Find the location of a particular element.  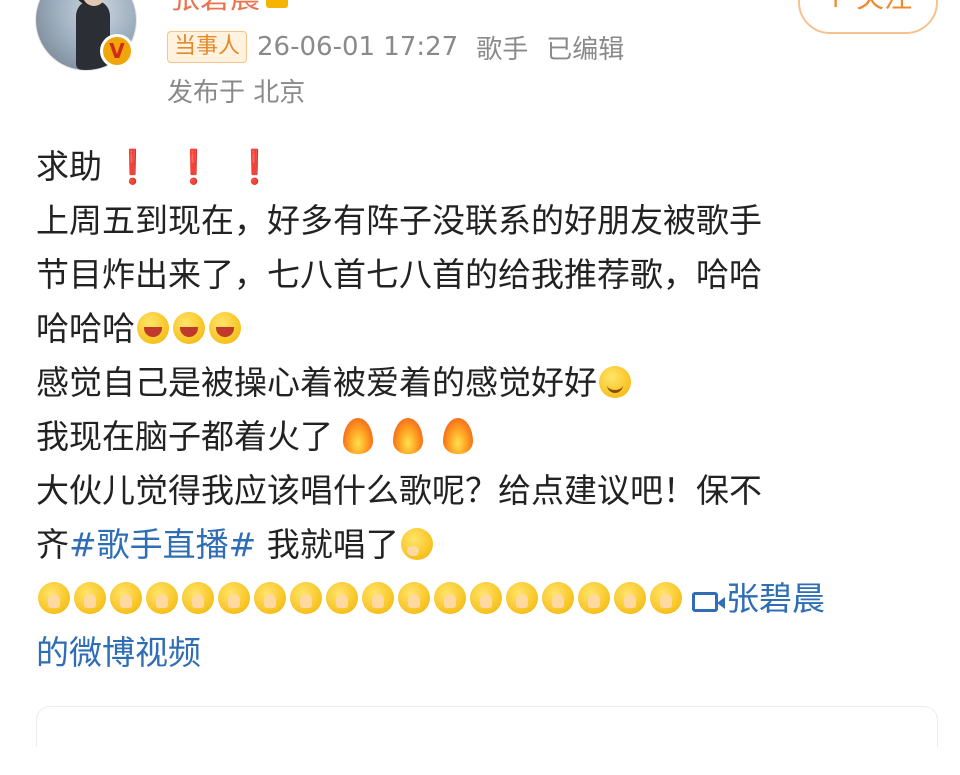

timestamp: 26-06-01 17:27 is located at coordinates (358, 47).